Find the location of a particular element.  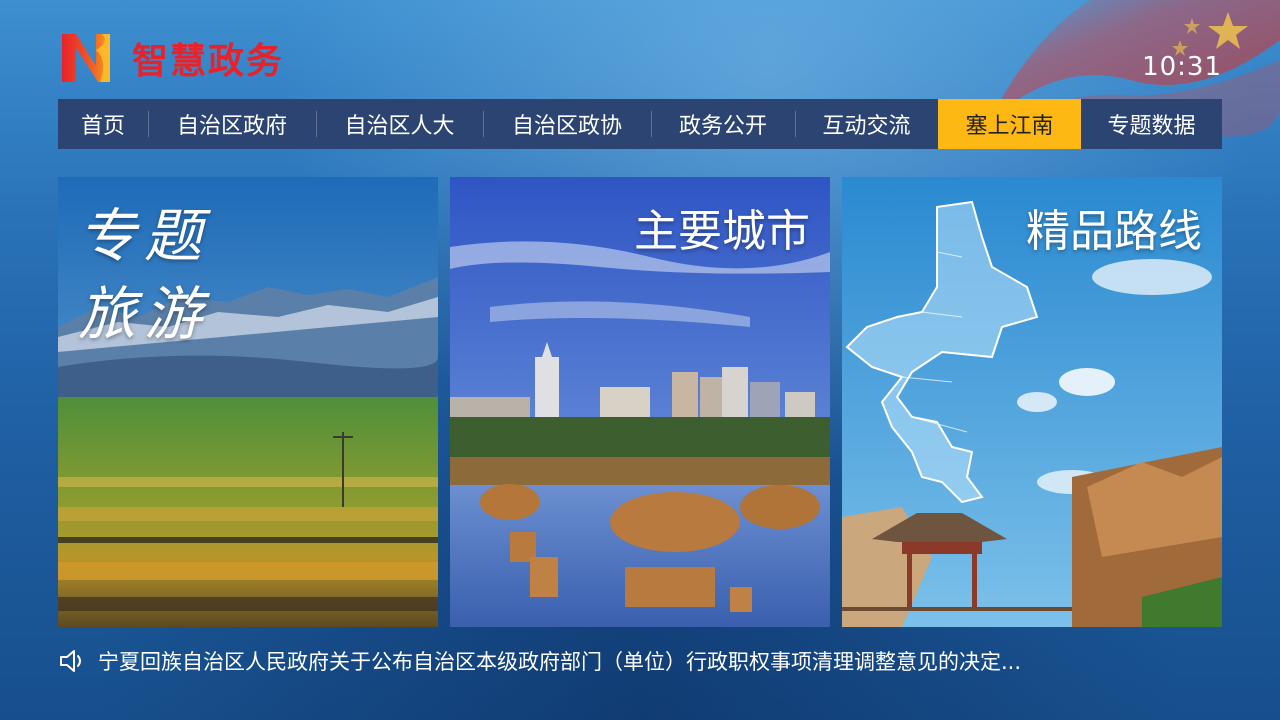

nav-item-saishang-jiangnan: 塞上江南 is located at coordinates (1009, 124).